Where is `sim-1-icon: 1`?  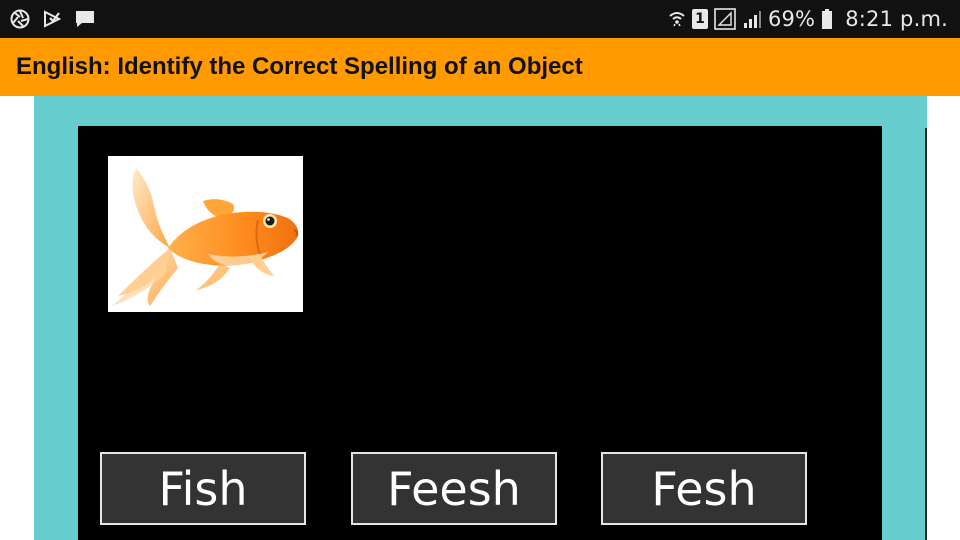
sim-1-icon: 1 is located at coordinates (699, 19).